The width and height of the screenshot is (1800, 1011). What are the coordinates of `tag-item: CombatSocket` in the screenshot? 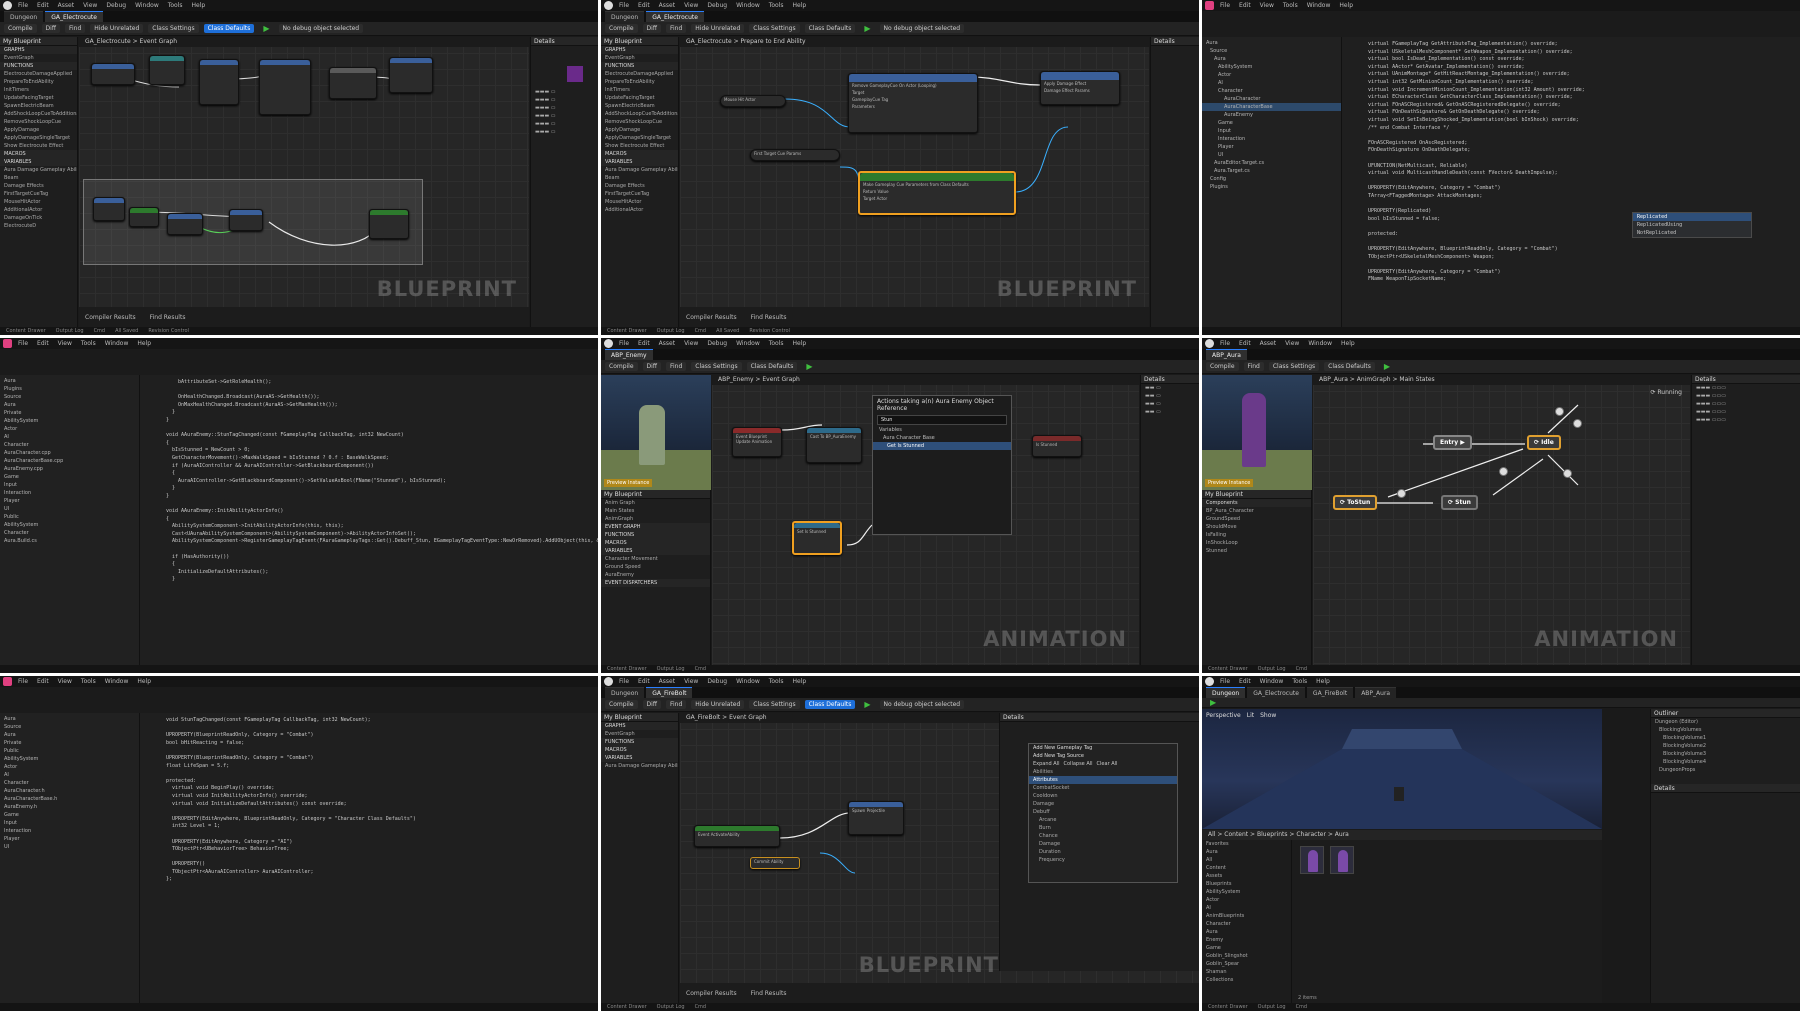 It's located at (1103, 788).